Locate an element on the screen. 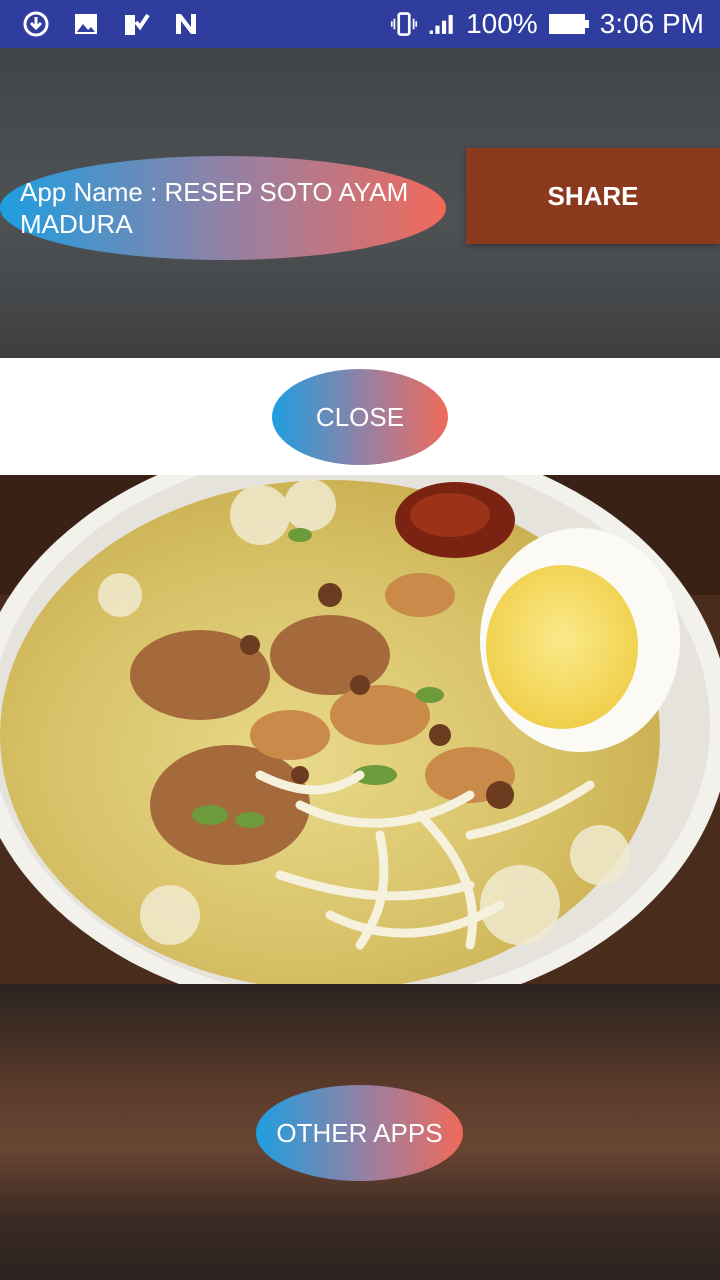 This screenshot has width=720, height=1280. battery-icon is located at coordinates (569, 24).